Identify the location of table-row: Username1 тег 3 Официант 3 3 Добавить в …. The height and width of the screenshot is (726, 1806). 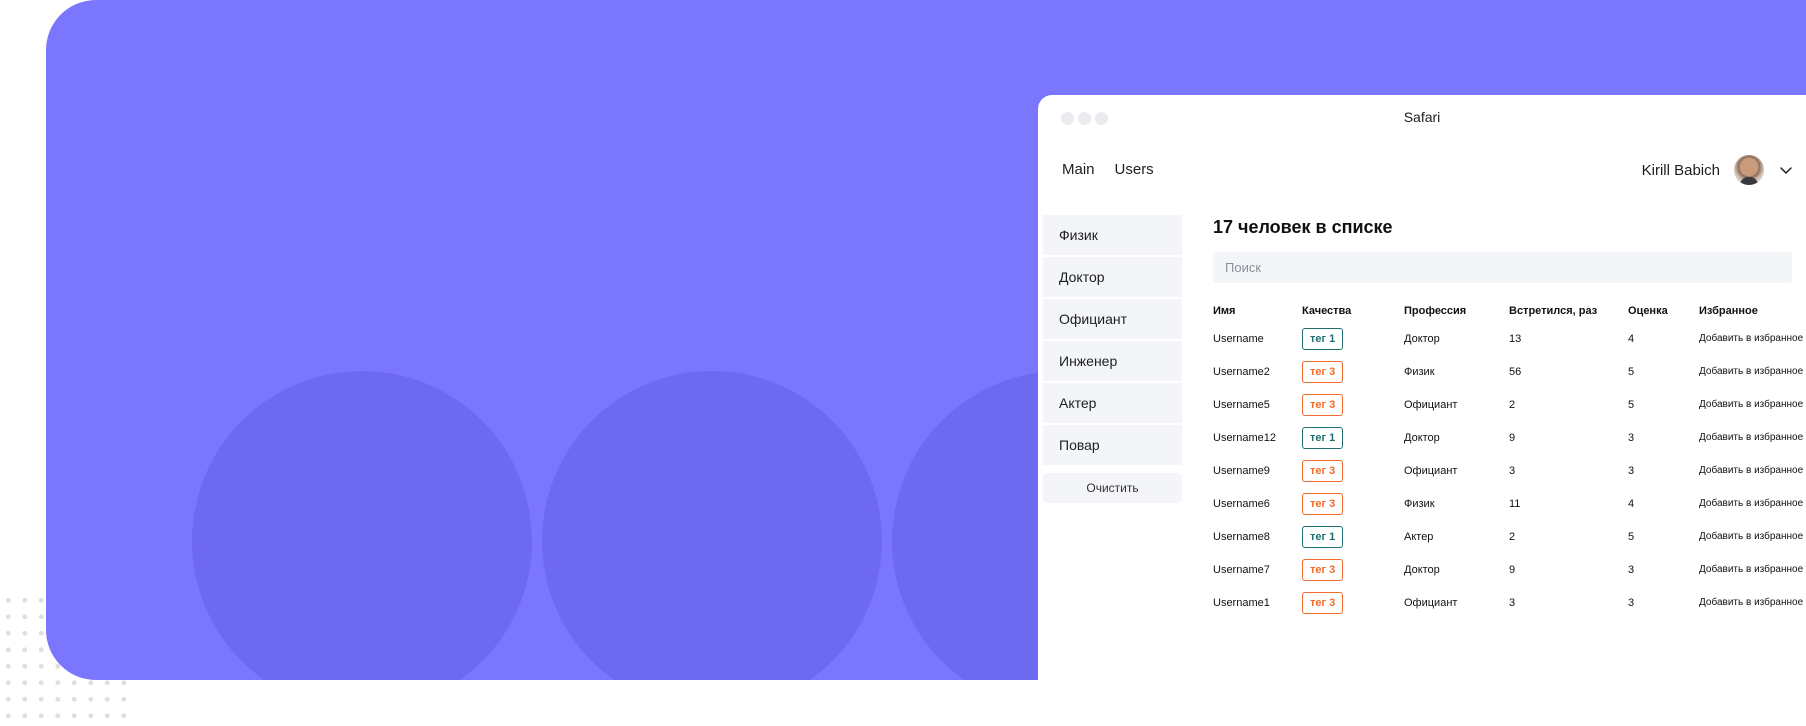
(1509, 602).